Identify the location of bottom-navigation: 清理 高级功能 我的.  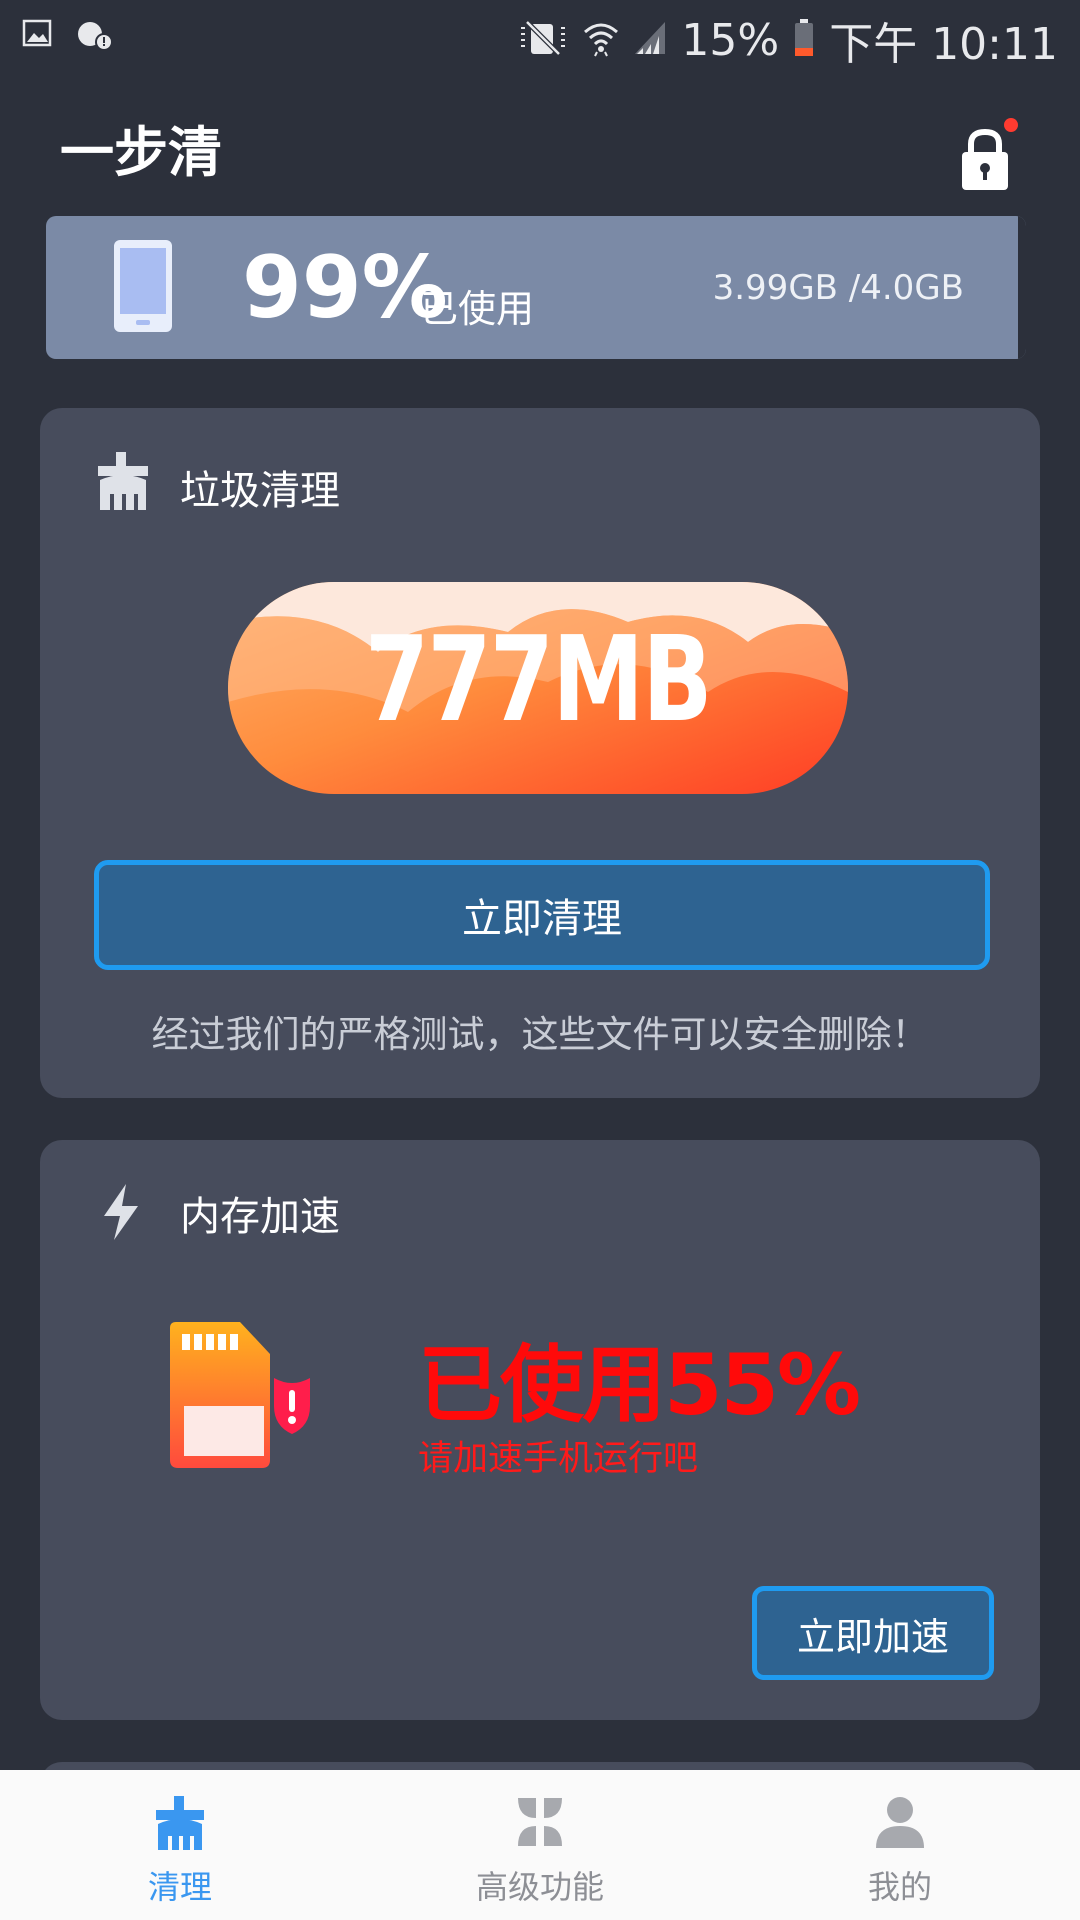
(540, 1845).